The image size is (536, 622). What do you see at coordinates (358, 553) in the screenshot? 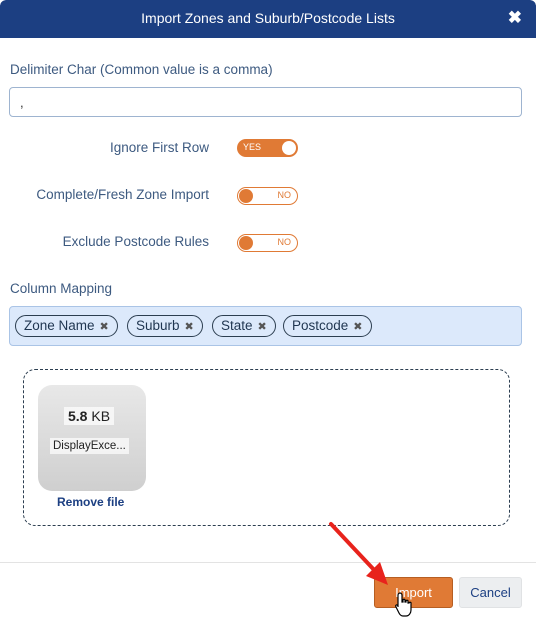
I see `annotation-arrow-icon` at bounding box center [358, 553].